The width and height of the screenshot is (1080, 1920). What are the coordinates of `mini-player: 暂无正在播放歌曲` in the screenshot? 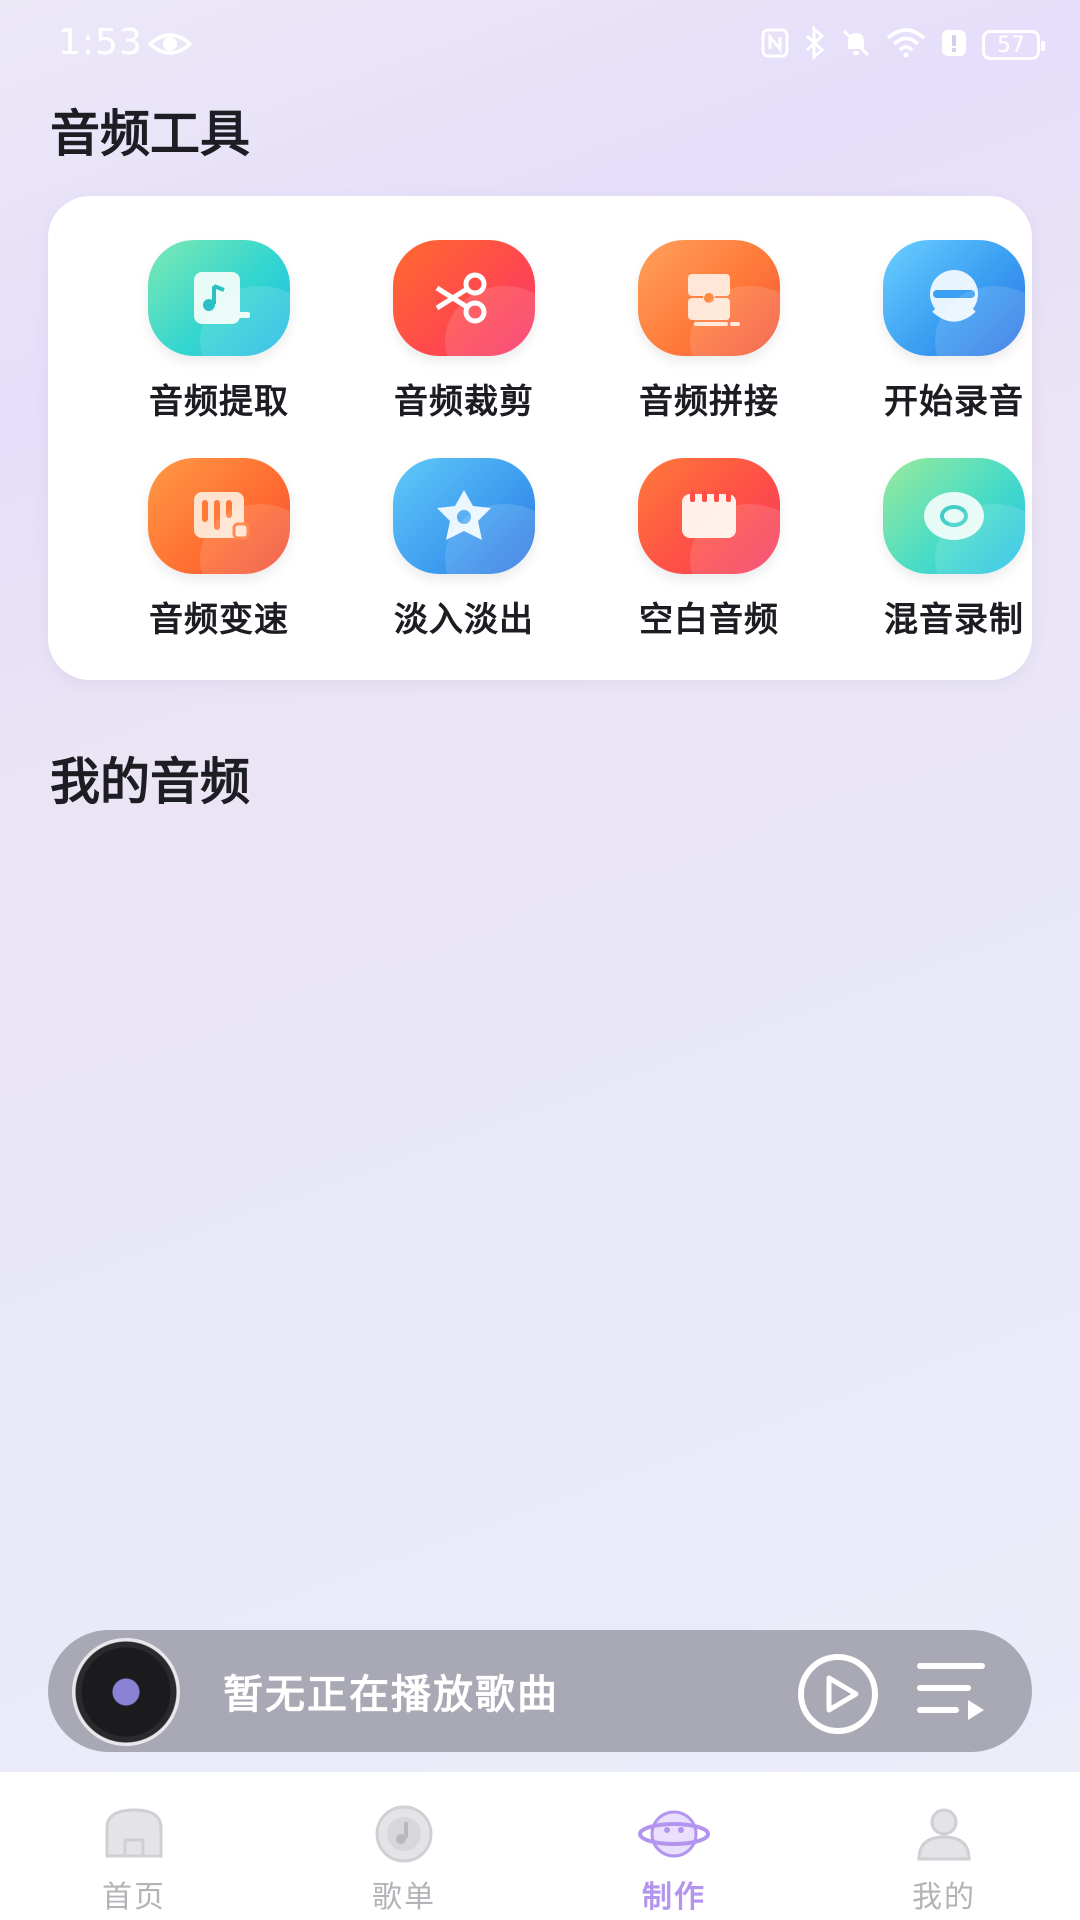 It's located at (540, 1691).